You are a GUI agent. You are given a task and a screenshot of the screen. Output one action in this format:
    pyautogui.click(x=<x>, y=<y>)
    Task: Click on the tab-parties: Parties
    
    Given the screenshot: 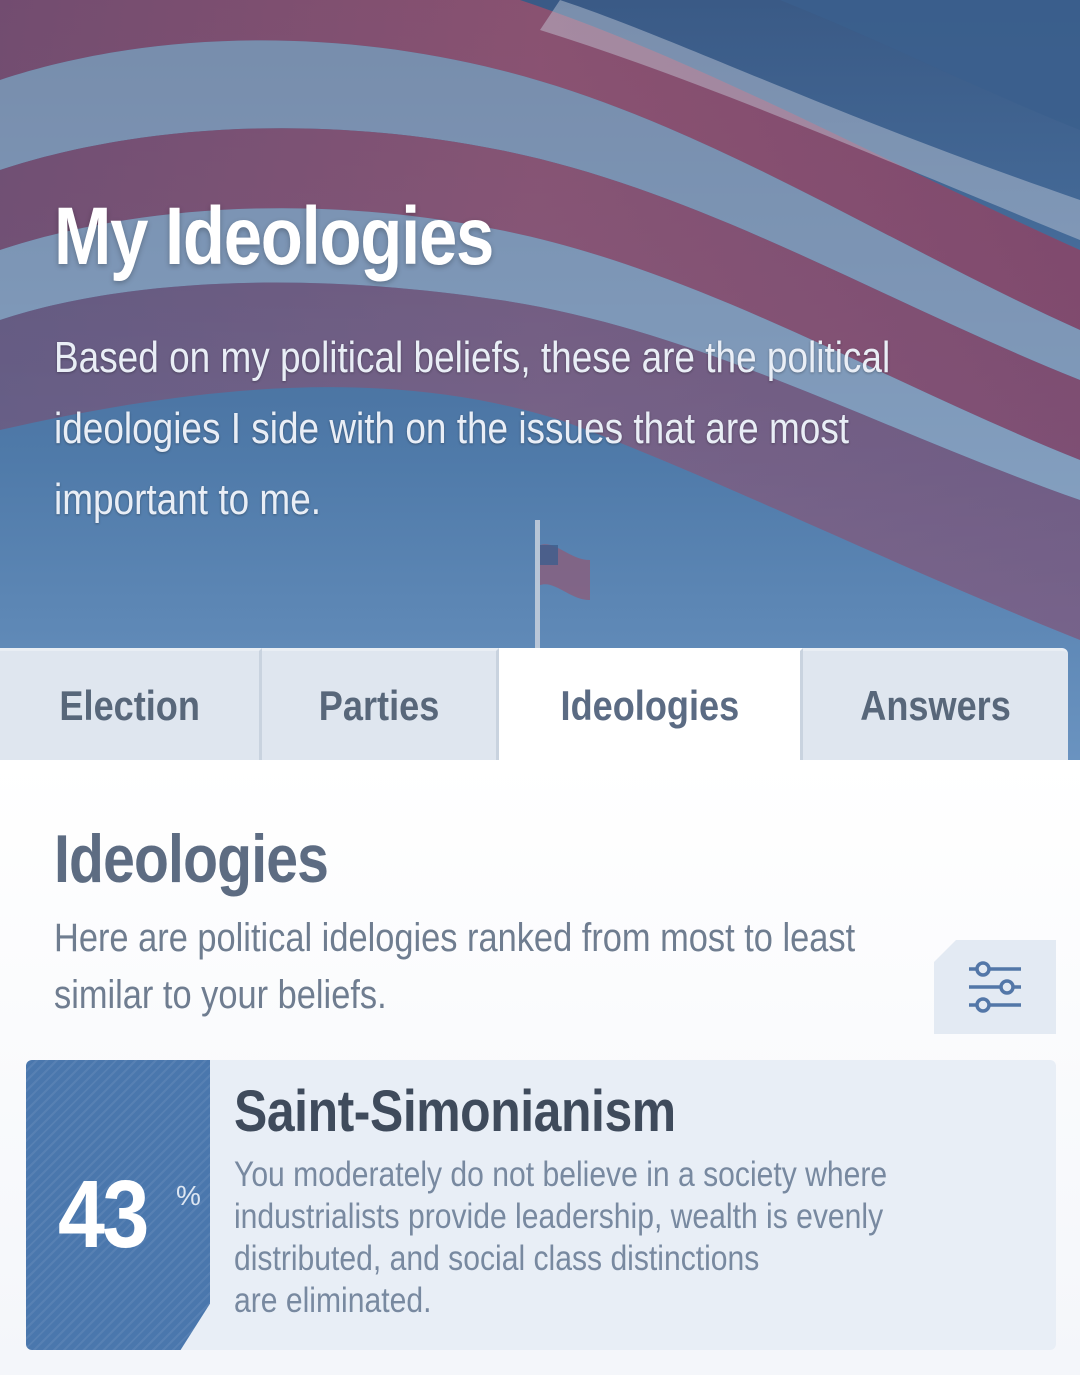 What is the action you would take?
    pyautogui.click(x=380, y=704)
    